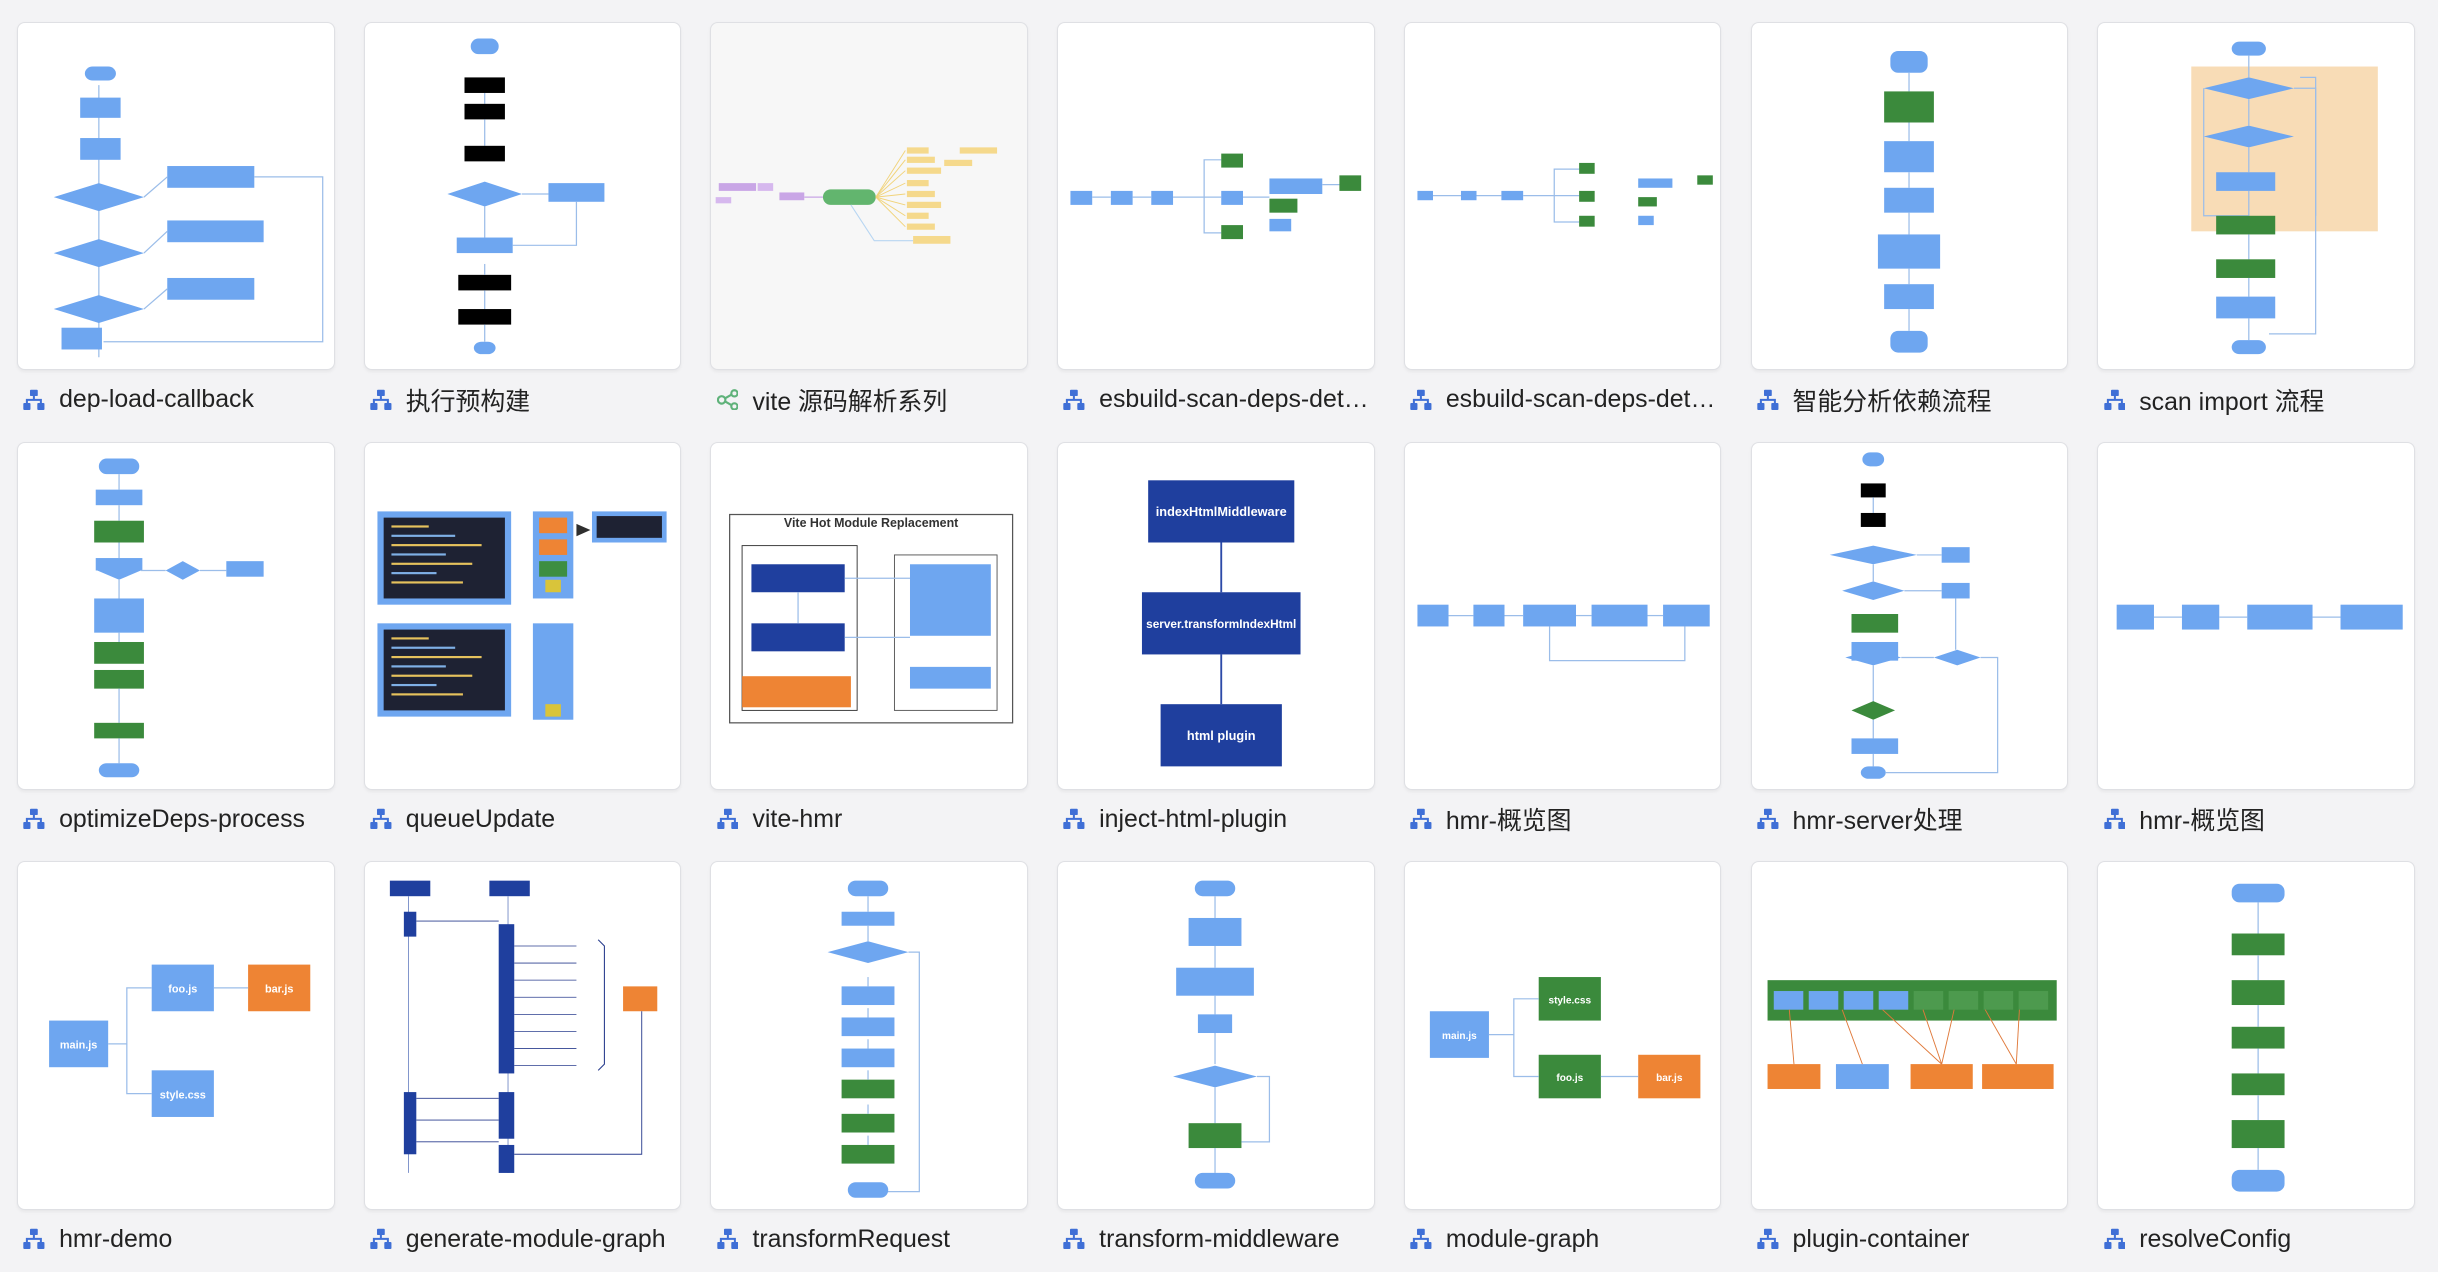  I want to click on file-card: vite 源码解析系列, so click(883, 219).